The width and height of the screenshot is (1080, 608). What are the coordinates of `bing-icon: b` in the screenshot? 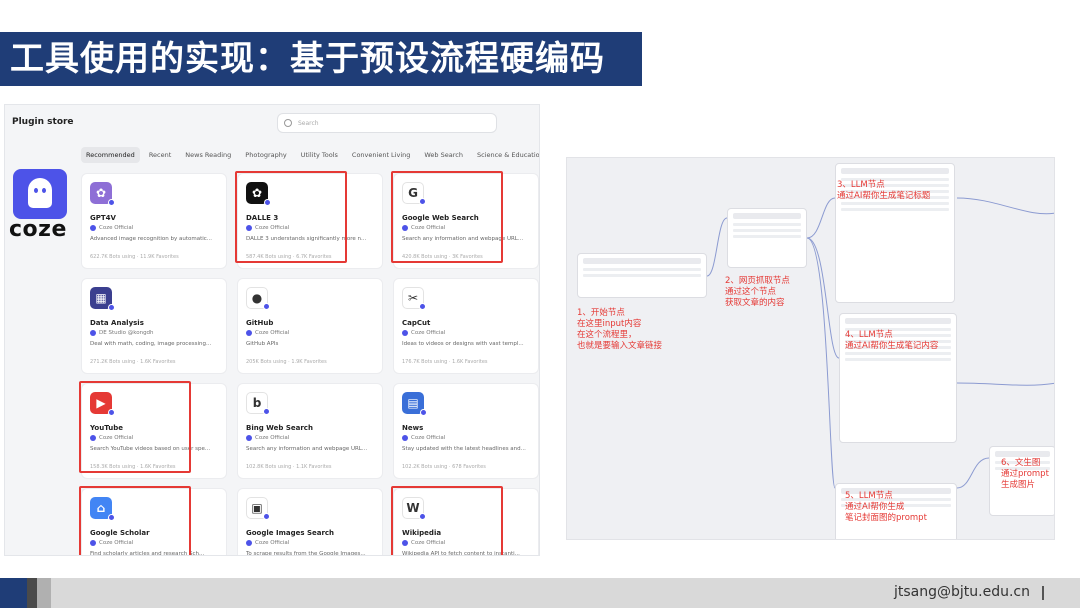 It's located at (258, 403).